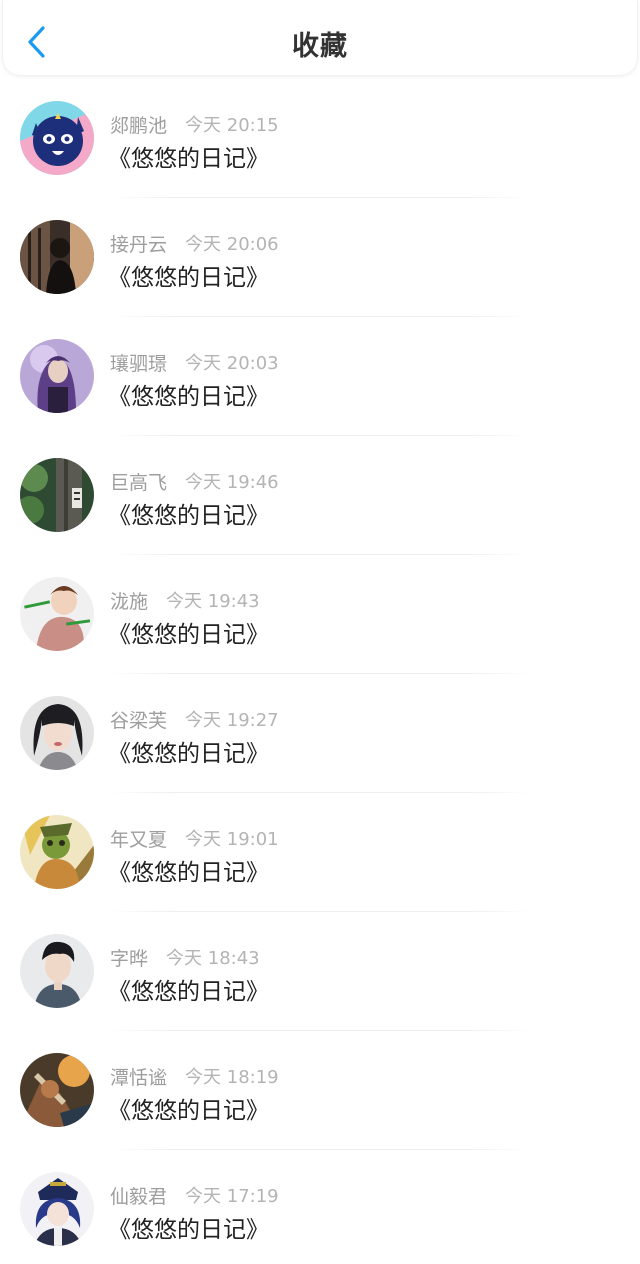  Describe the element at coordinates (232, 1077) in the screenshot. I see `timestamp: 今天 18:19` at that location.